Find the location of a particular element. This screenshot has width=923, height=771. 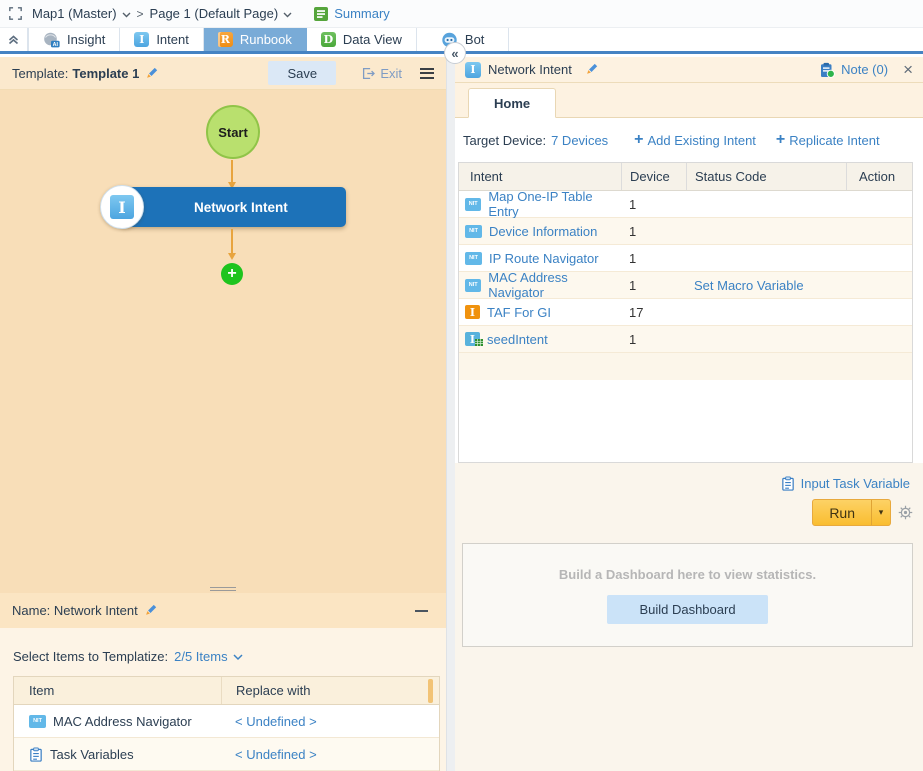

device-count: 17 is located at coordinates (636, 312).